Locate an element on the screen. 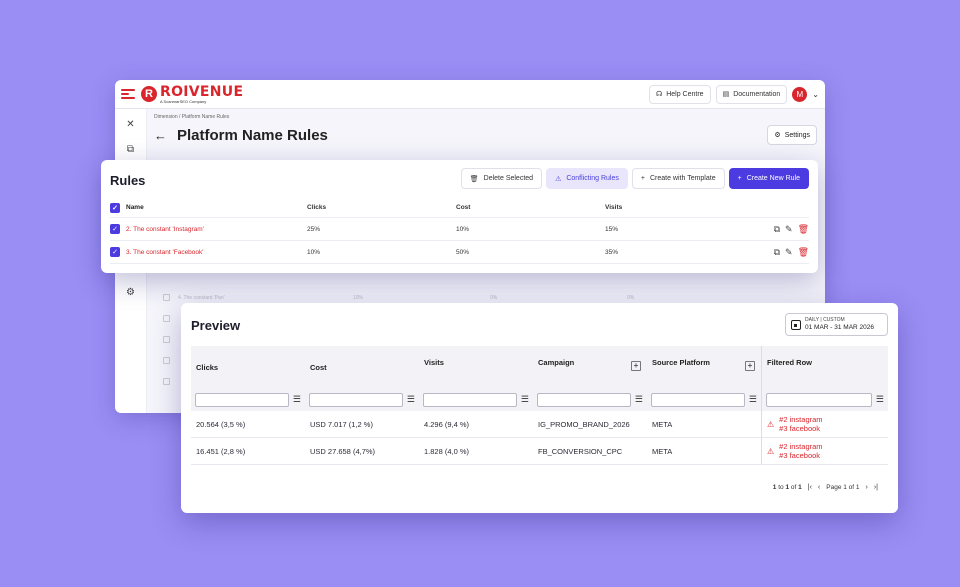 The image size is (960, 587). clicks-value: 25% is located at coordinates (314, 229).